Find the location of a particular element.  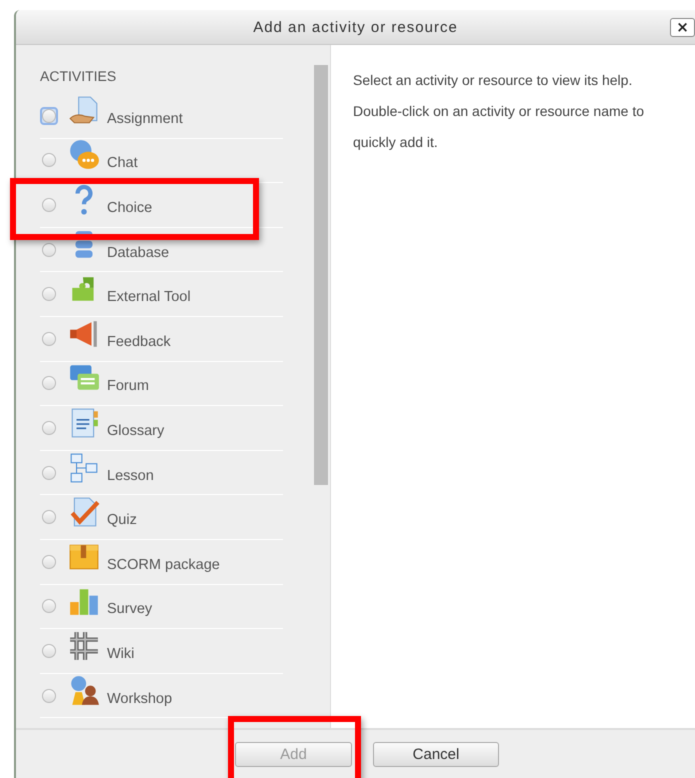

help-text: Select an activity or resource to view its help. is located at coordinates (493, 80).